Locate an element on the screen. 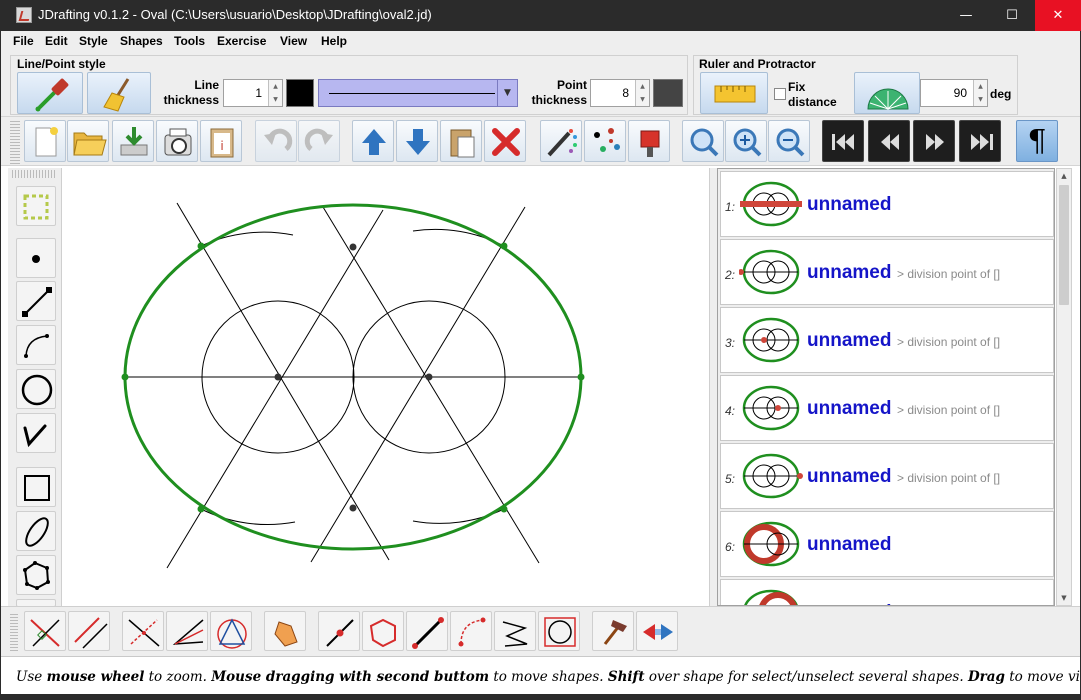 This screenshot has width=1081, height=700. minimize-button: — is located at coordinates (966, 15).